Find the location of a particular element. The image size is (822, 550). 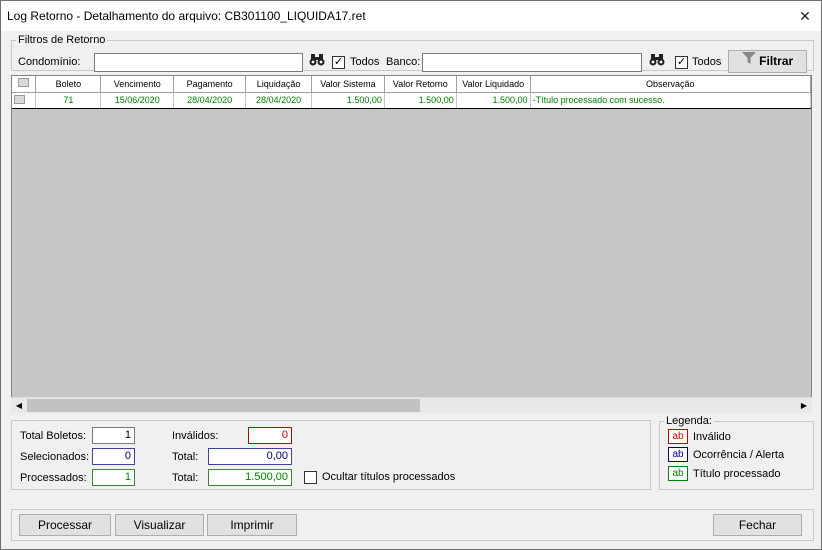

filtrar-label: Filtrar is located at coordinates (776, 61).